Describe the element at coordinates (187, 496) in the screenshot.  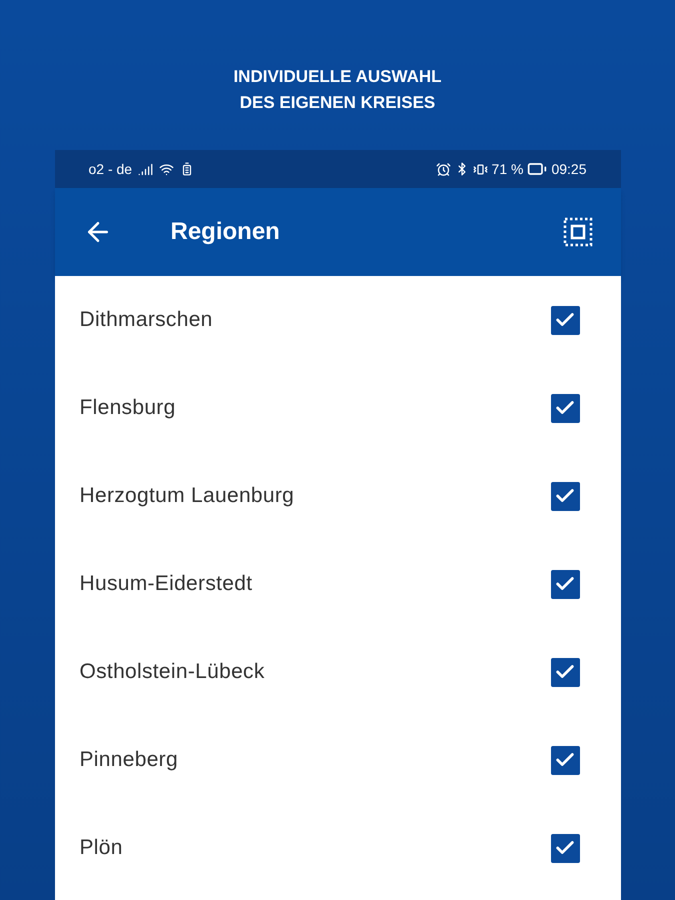
I see `region-label: Herzogtum Lauenburg` at that location.